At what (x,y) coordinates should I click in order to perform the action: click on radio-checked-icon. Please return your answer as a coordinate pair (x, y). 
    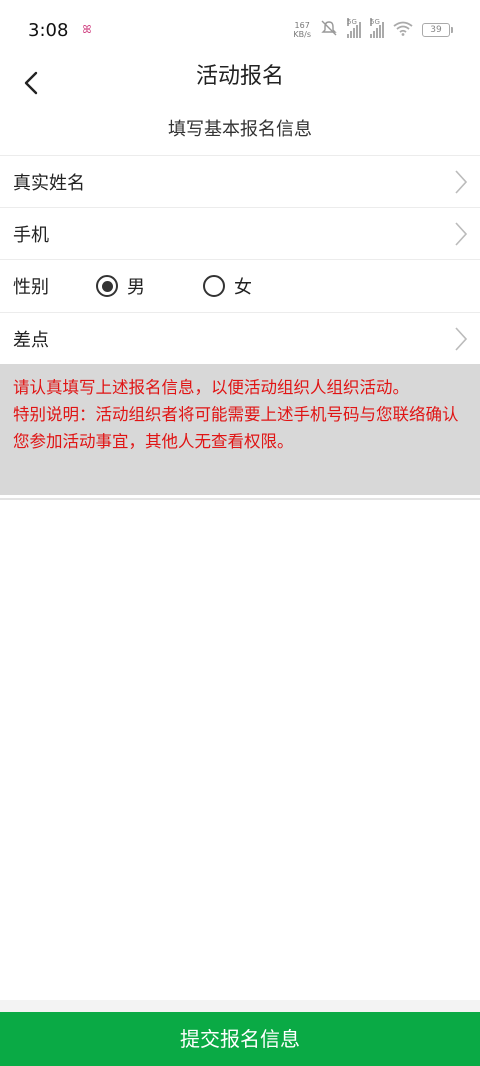
    Looking at the image, I should click on (107, 286).